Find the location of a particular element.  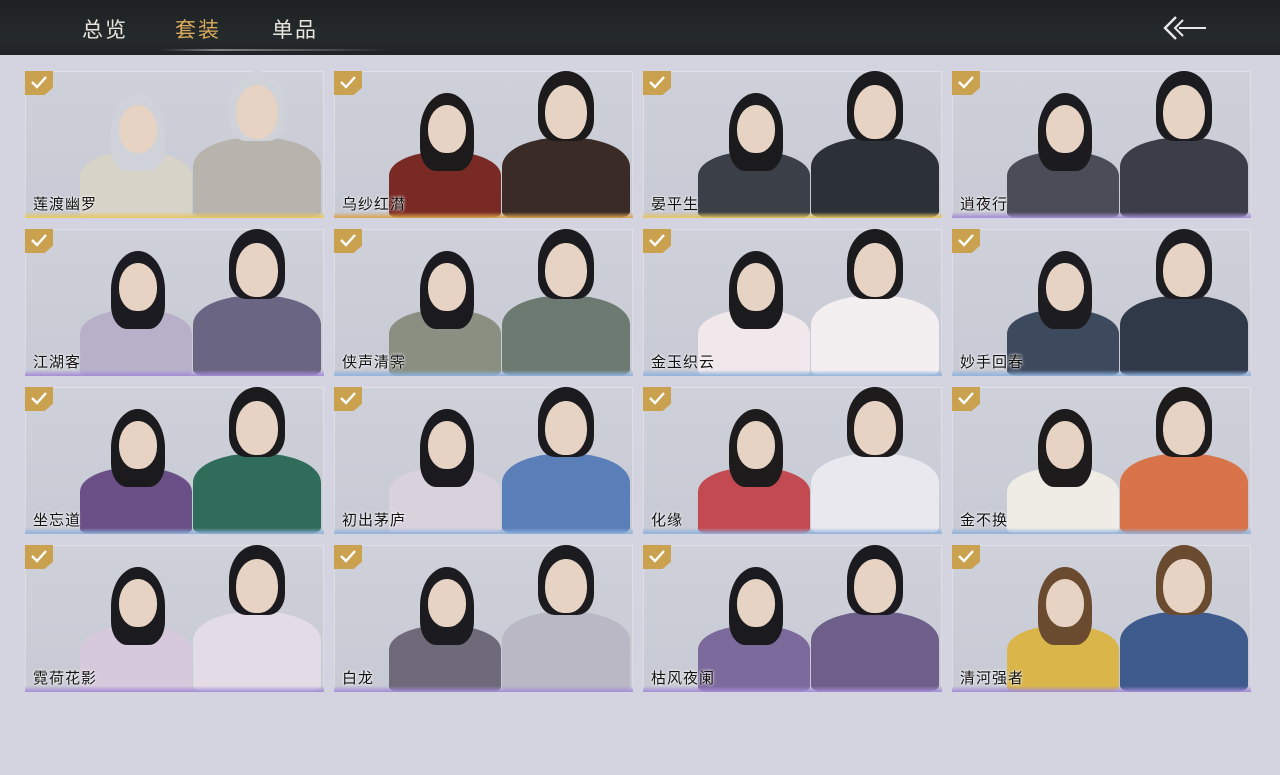

tab-outfit-sets: 套装 is located at coordinates (198, 30).